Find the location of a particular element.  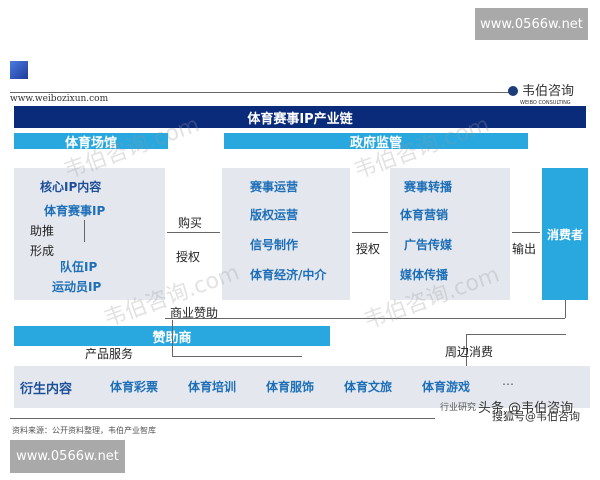

sohu-watermark: 搜狐号@韦伯咨询 is located at coordinates (536, 416).